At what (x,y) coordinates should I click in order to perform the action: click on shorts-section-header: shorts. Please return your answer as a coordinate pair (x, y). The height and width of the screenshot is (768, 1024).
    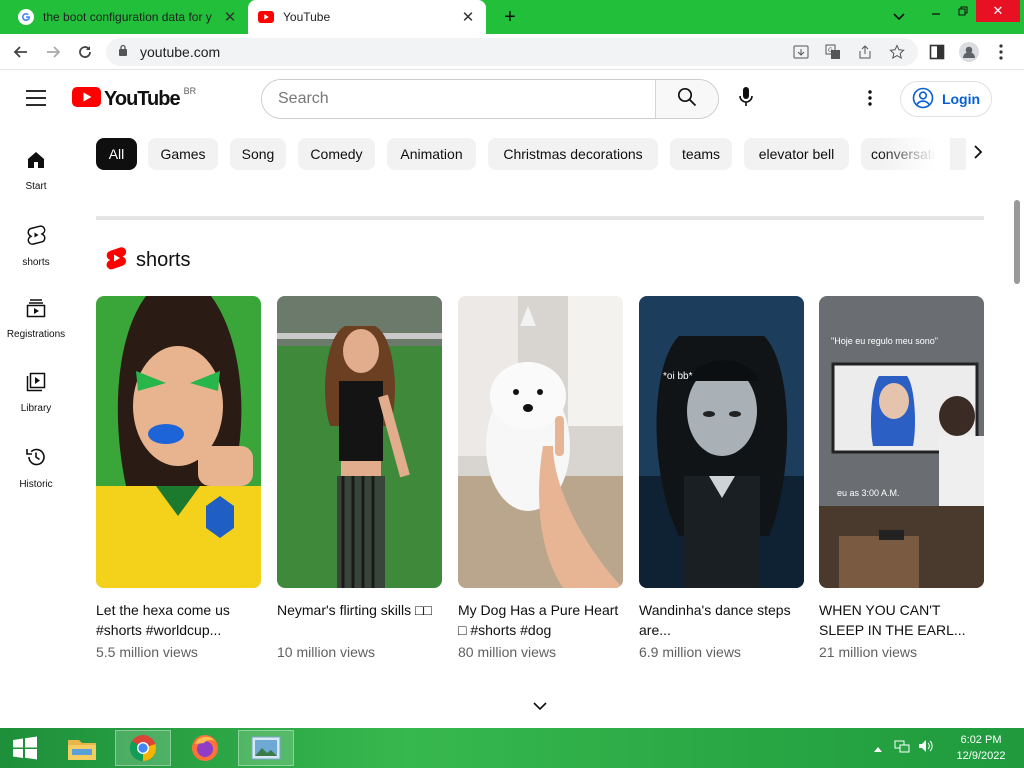
    Looking at the image, I should click on (148, 260).